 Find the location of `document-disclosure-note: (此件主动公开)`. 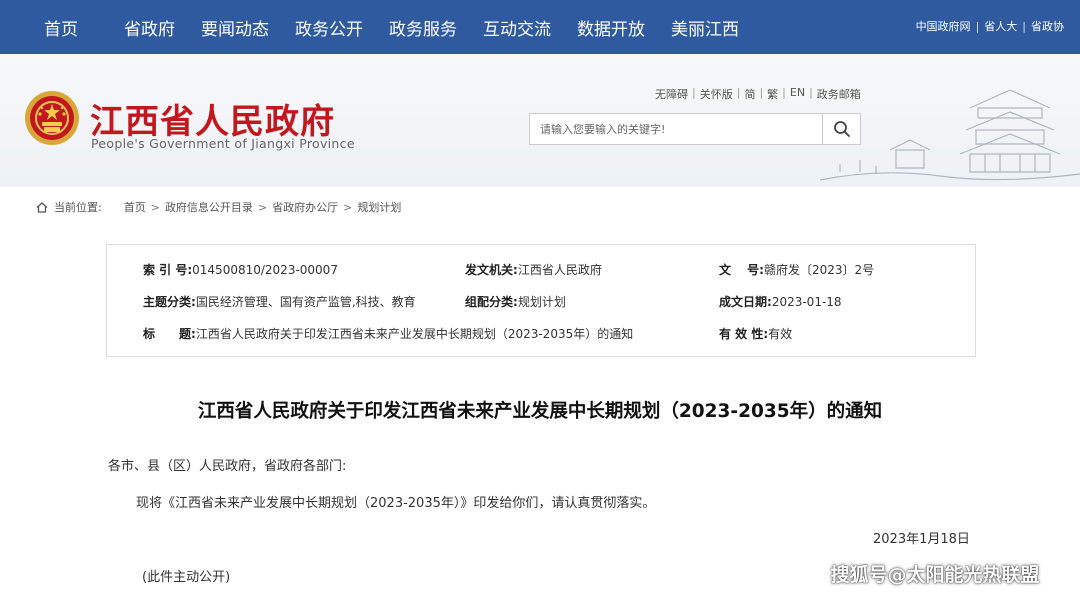

document-disclosure-note: (此件主动公开) is located at coordinates (186, 577).